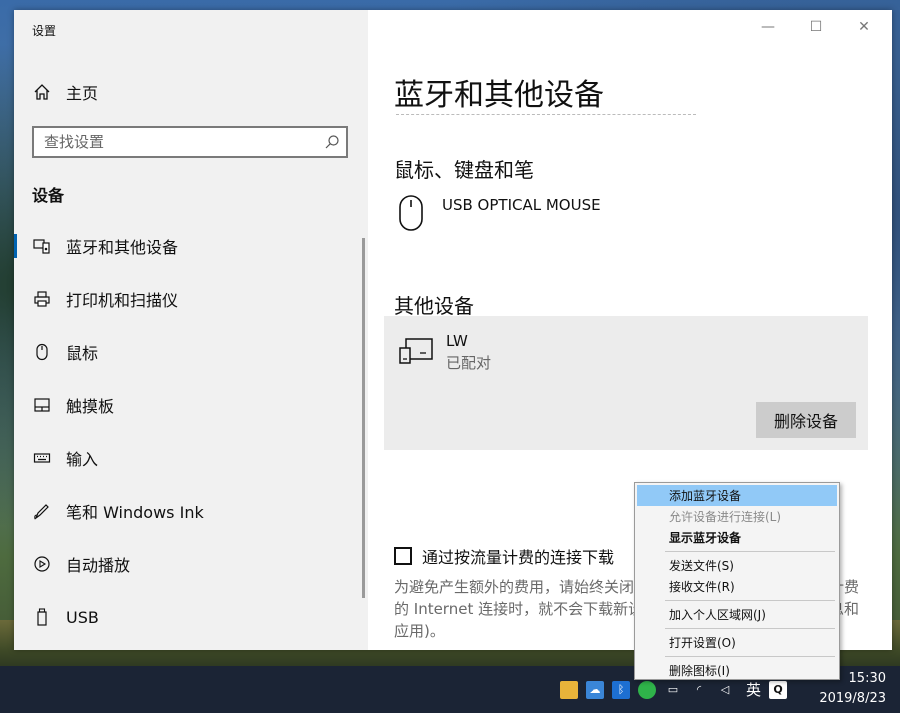 This screenshot has height=713, width=900. I want to click on mouse-device-name: USB OPTICAL MOUSE, so click(521, 205).